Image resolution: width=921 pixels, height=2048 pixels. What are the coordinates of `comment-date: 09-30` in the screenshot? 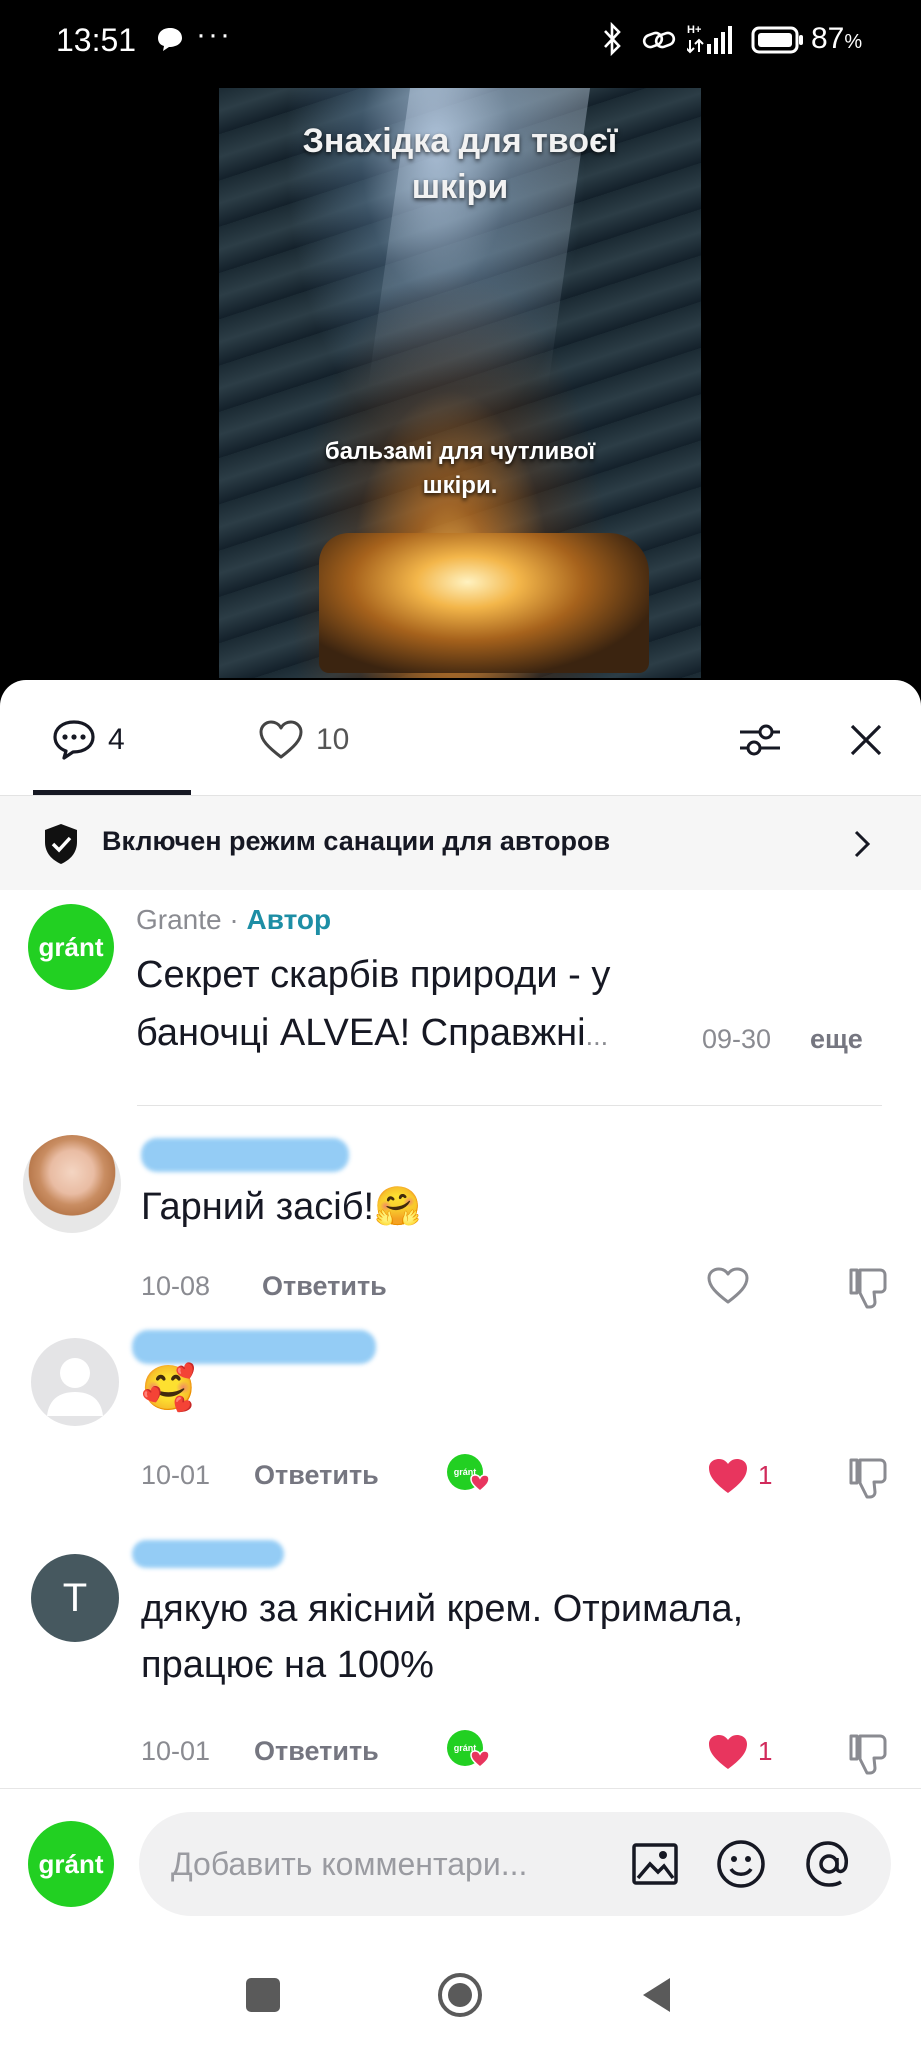 It's located at (737, 1039).